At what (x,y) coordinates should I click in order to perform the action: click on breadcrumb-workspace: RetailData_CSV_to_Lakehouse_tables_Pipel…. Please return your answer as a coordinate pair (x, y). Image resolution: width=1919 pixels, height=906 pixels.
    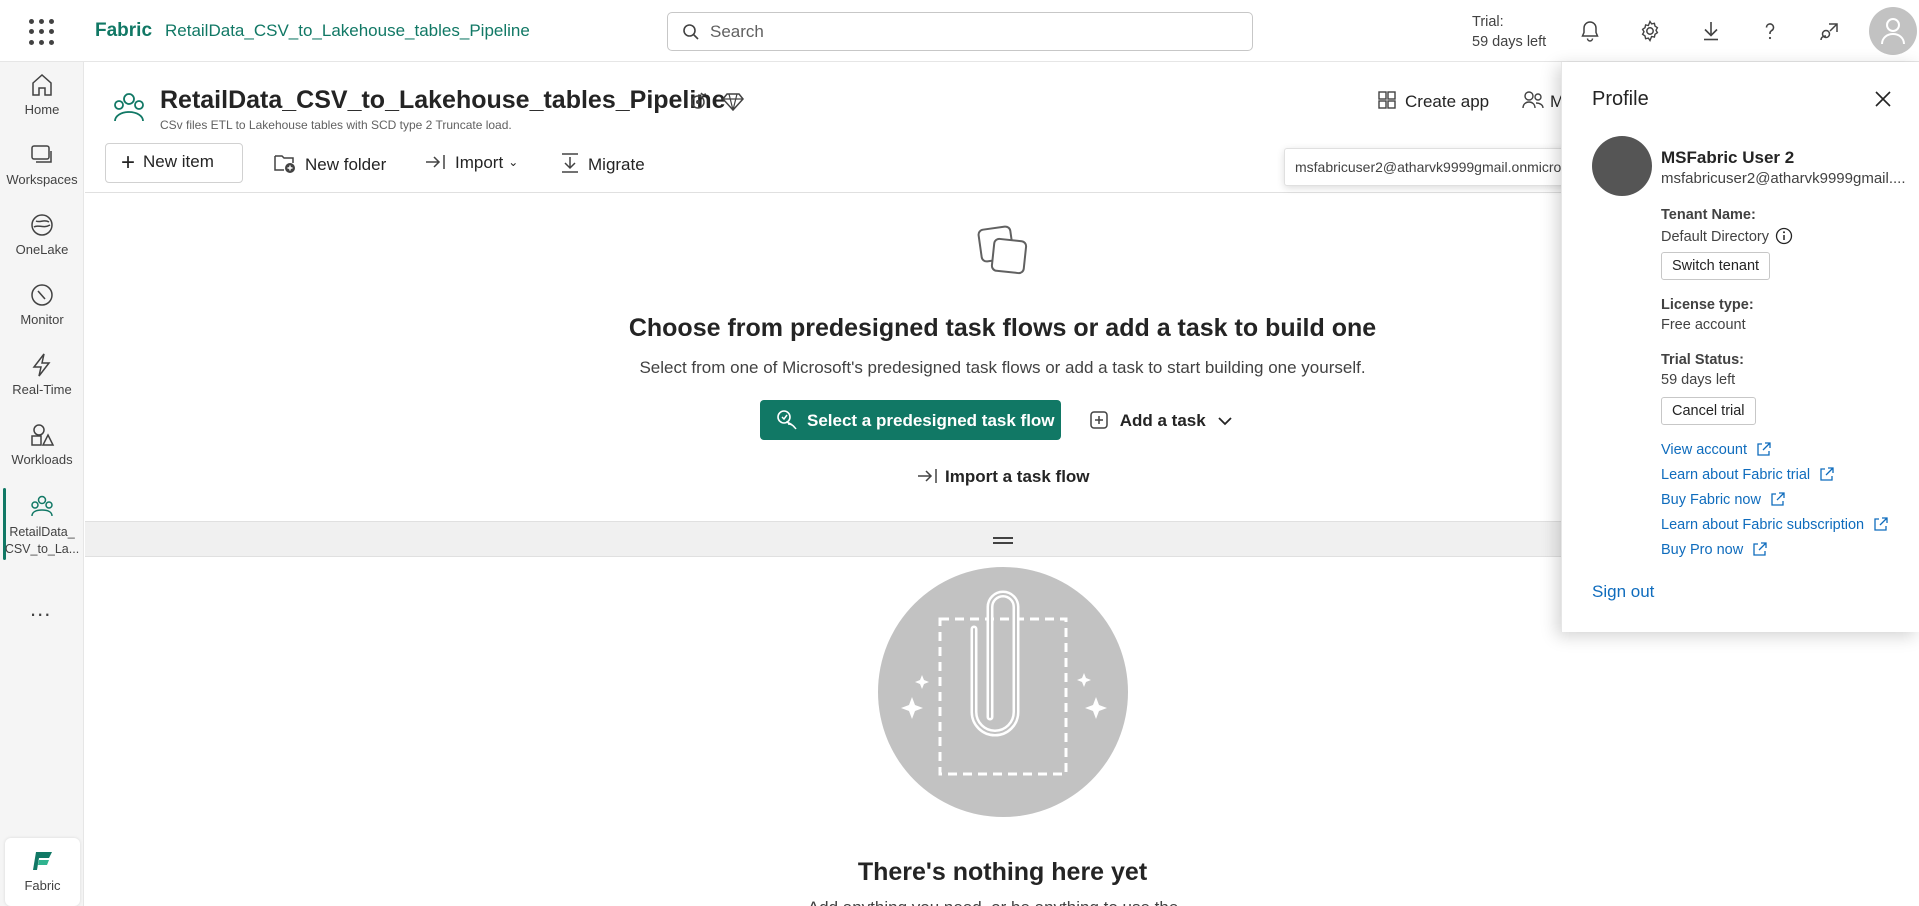
    Looking at the image, I should click on (347, 31).